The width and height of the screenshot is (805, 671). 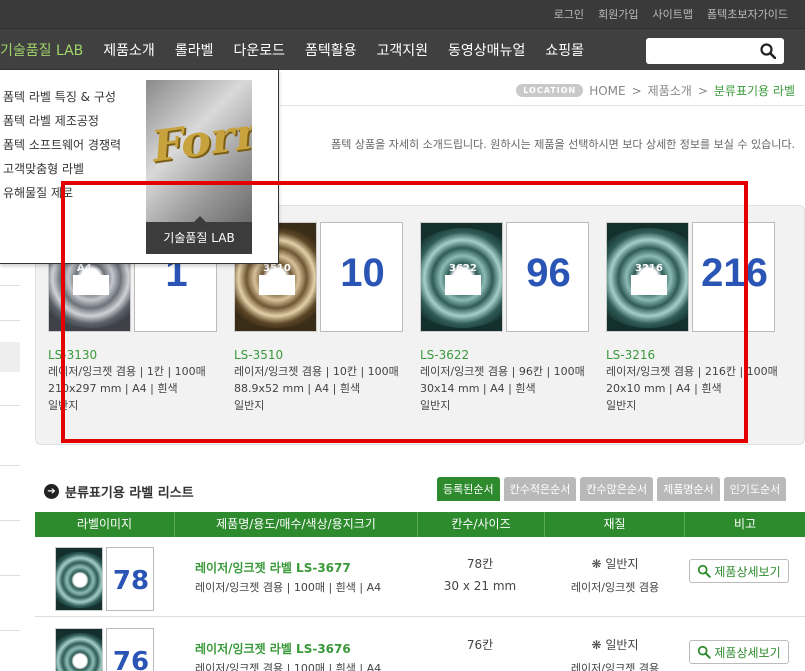 I want to click on login-link: 로그인, so click(x=569, y=14).